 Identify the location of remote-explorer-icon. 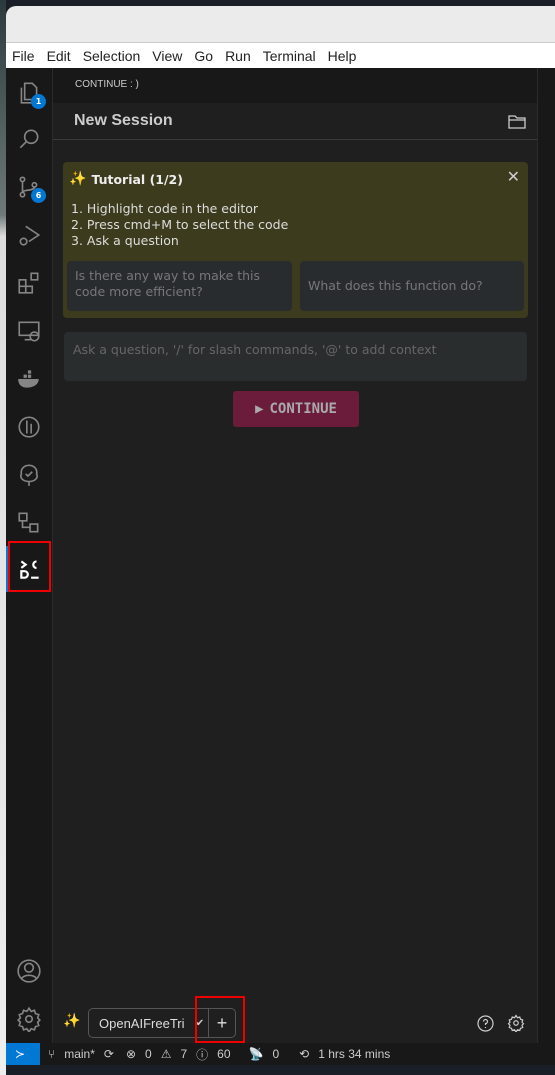
(29, 331).